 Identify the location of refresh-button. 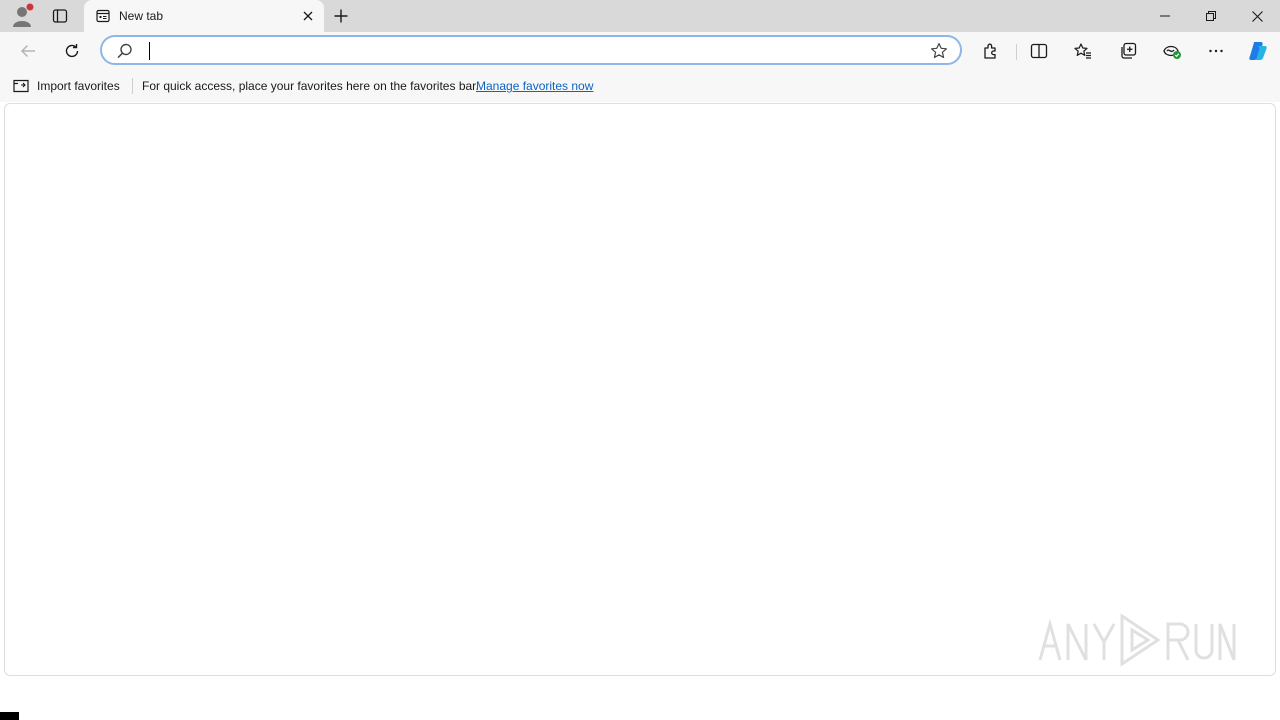
(72, 51).